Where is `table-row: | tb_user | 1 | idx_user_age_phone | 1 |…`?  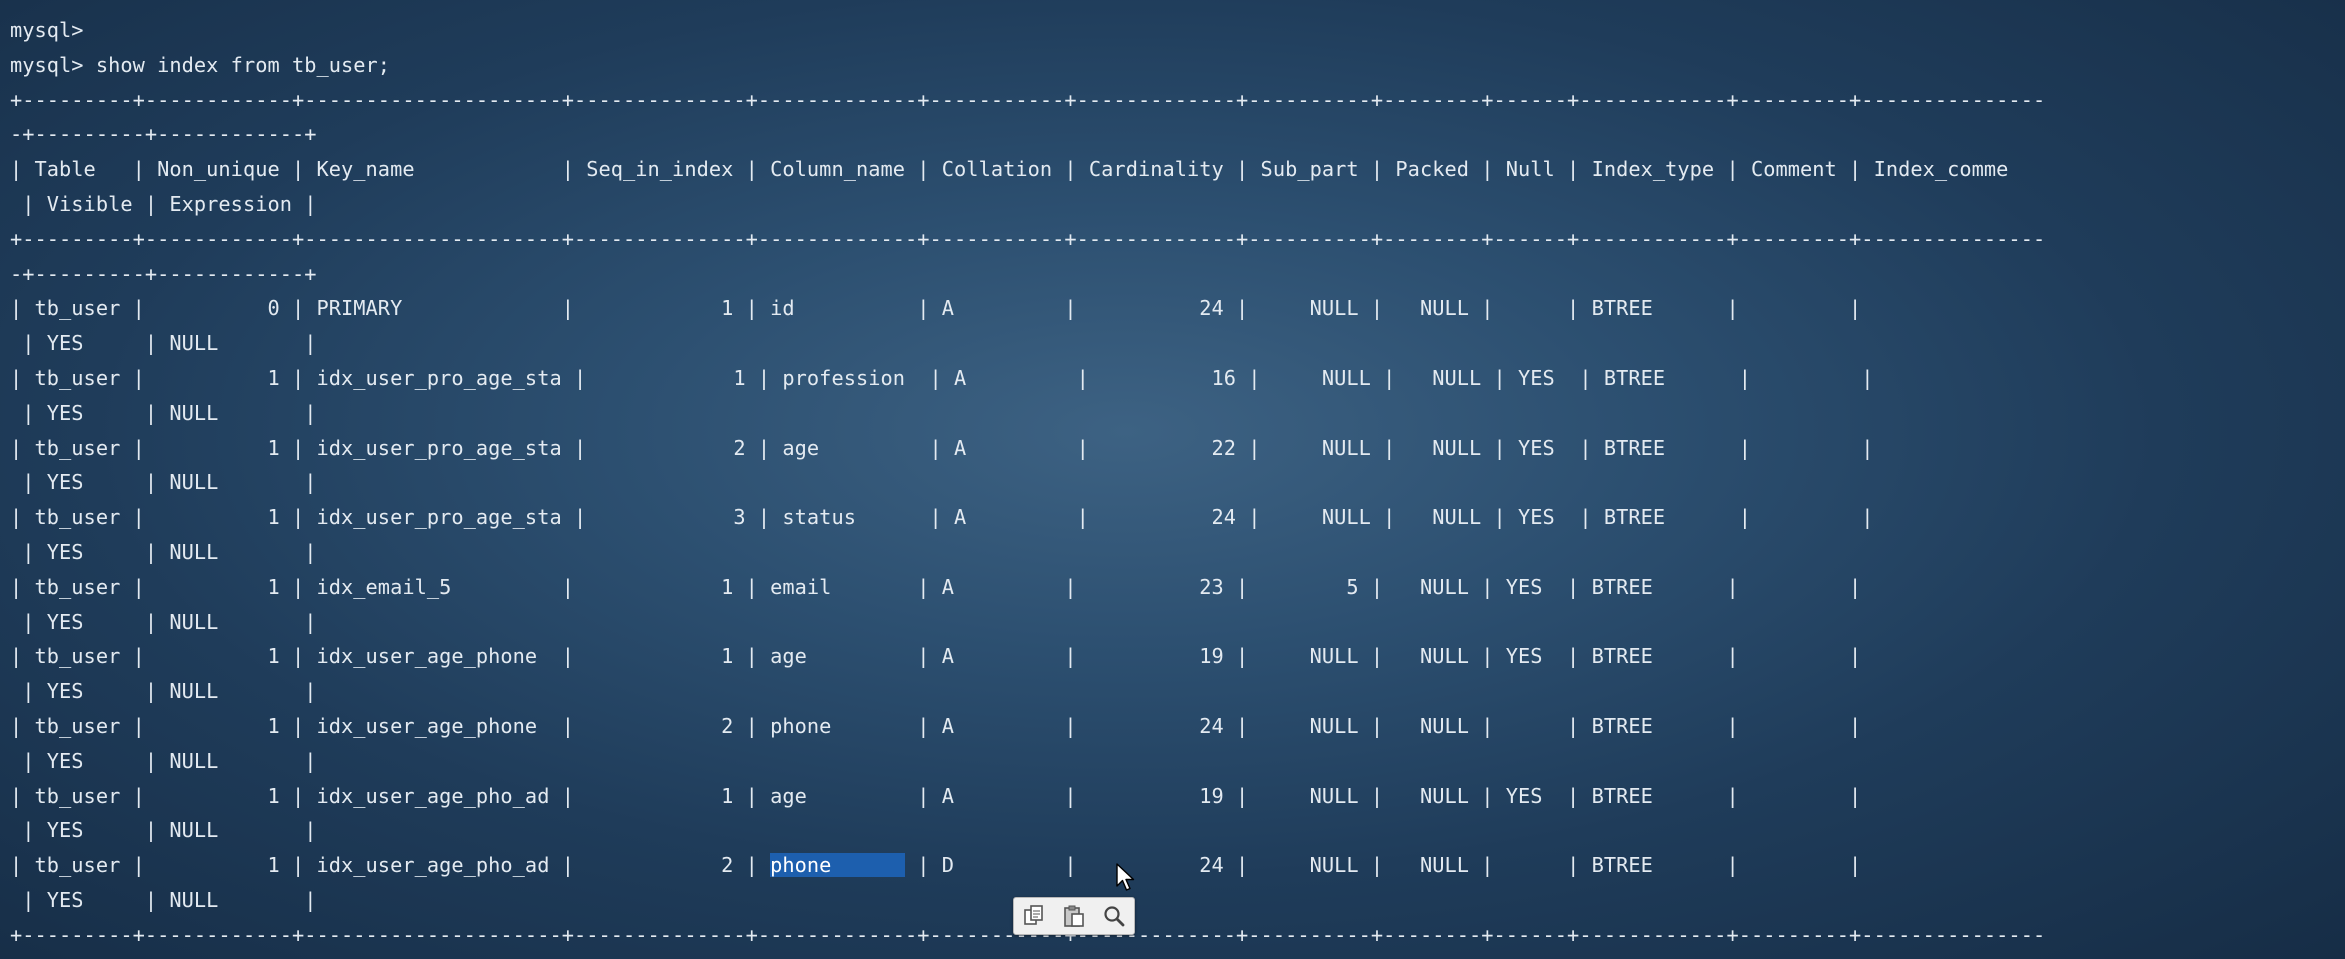 table-row: | tb_user | 1 | idx_user_age_phone | 1 |… is located at coordinates (936, 656).